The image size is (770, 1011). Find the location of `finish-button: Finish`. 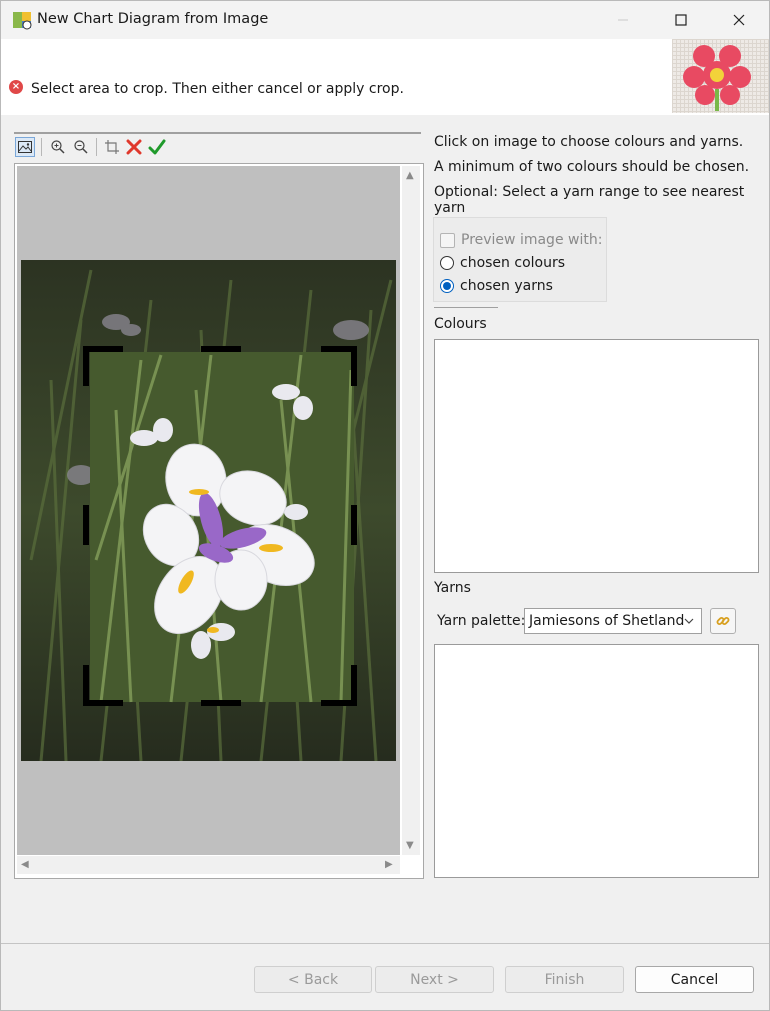

finish-button: Finish is located at coordinates (564, 979).